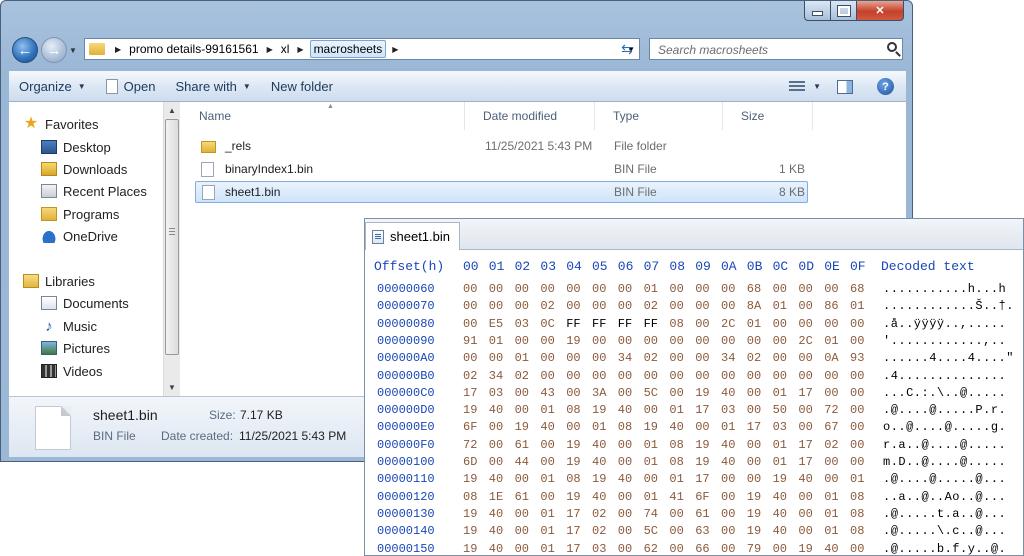 Image resolution: width=1024 pixels, height=556 pixels. Describe the element at coordinates (730, 324) in the screenshot. I see `hex-byte: 2C` at that location.